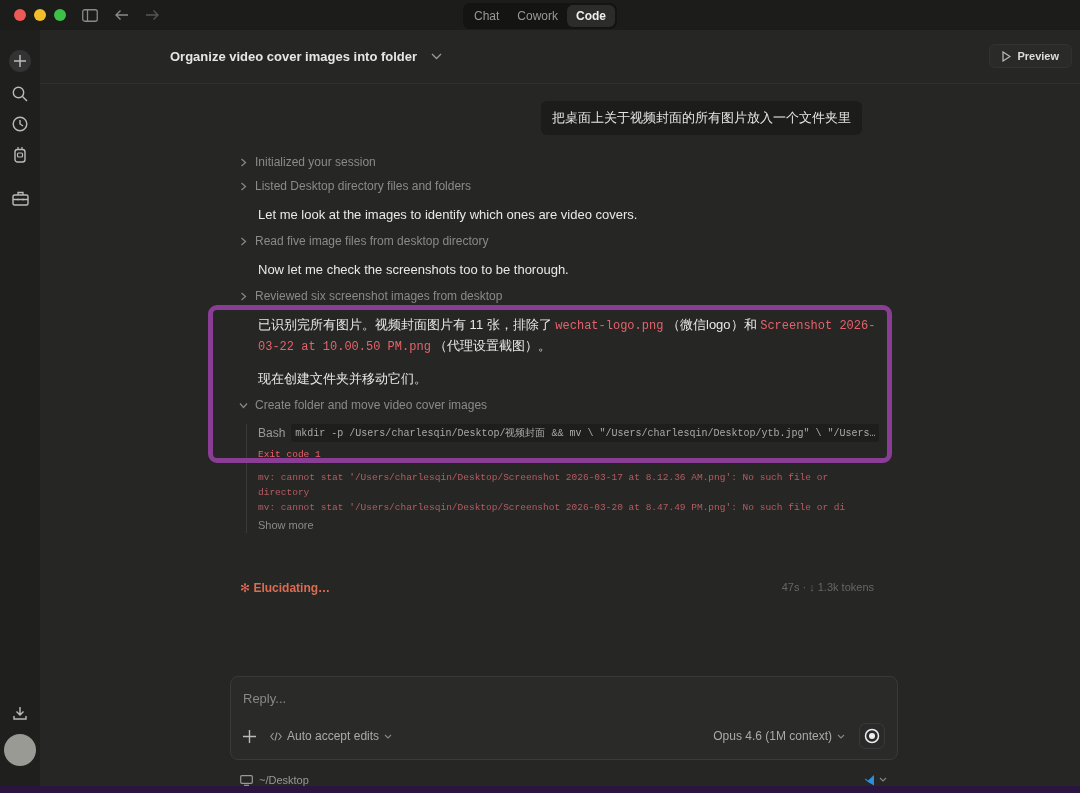 This screenshot has height=793, width=1080. What do you see at coordinates (20, 61) in the screenshot?
I see `new-chat-icon` at bounding box center [20, 61].